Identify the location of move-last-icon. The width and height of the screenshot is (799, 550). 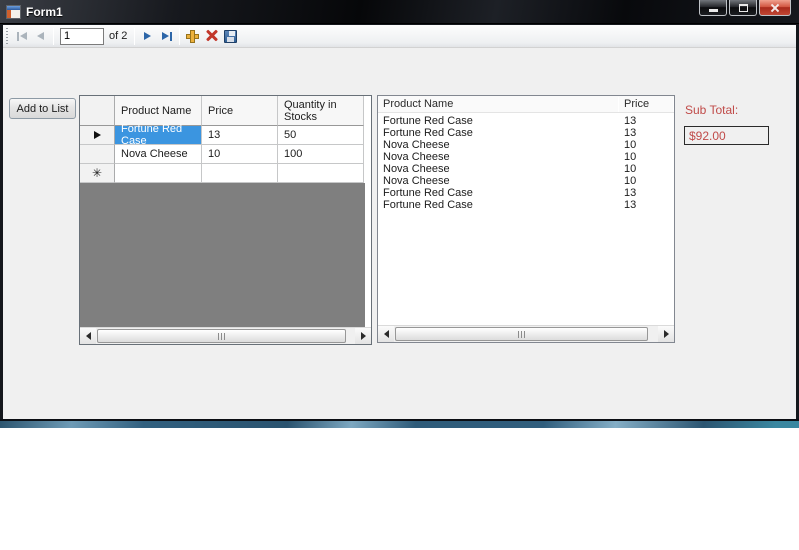
(165, 36).